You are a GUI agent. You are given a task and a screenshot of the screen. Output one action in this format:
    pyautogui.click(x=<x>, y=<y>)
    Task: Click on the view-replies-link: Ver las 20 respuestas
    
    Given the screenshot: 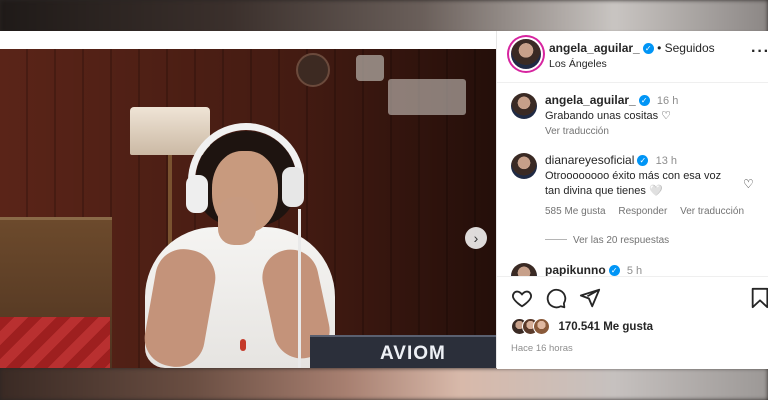 What is the action you would take?
    pyautogui.click(x=607, y=240)
    